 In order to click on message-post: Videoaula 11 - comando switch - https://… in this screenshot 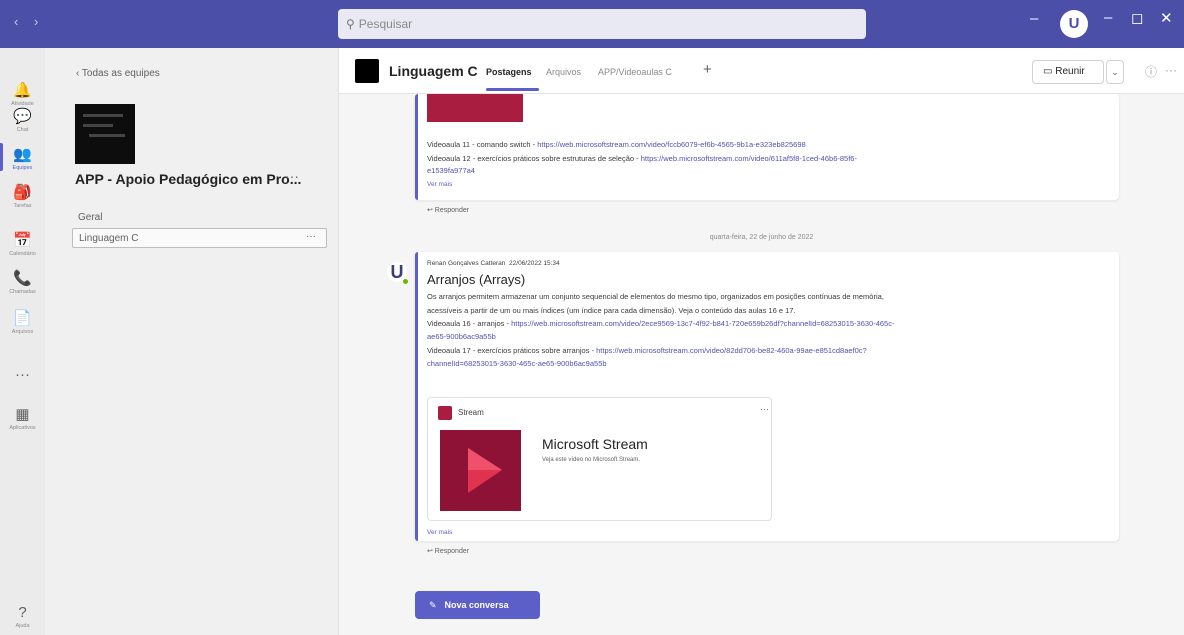, I will do `click(767, 154)`.